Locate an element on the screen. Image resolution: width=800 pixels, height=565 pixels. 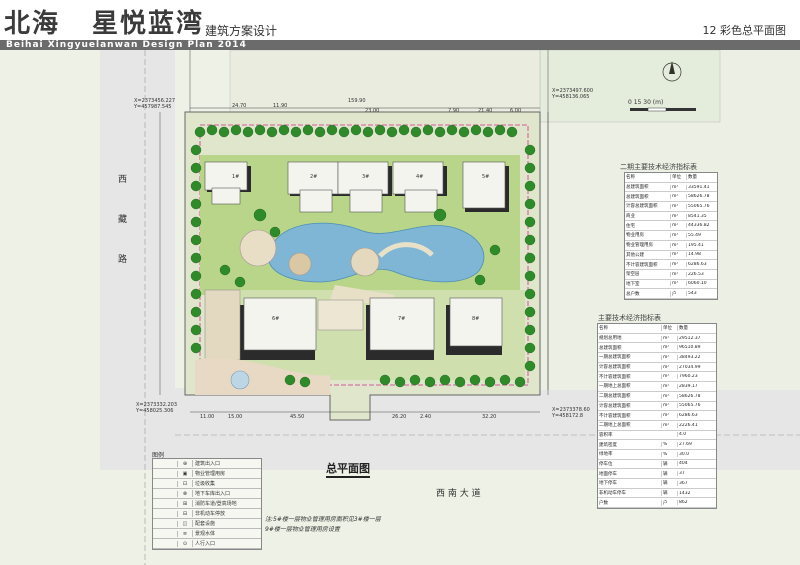
table-row: 二期总建筑面积 m² 58626.78 is located at coordinates (657, 397).